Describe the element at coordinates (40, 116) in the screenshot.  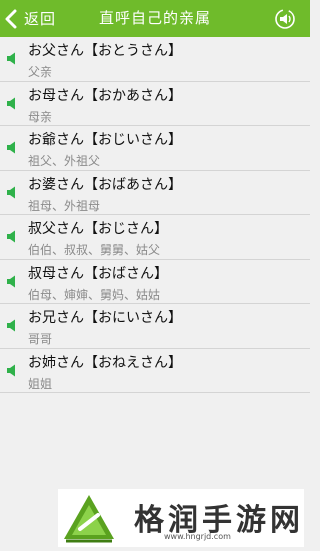
I see `meaning-text: 母亲` at that location.